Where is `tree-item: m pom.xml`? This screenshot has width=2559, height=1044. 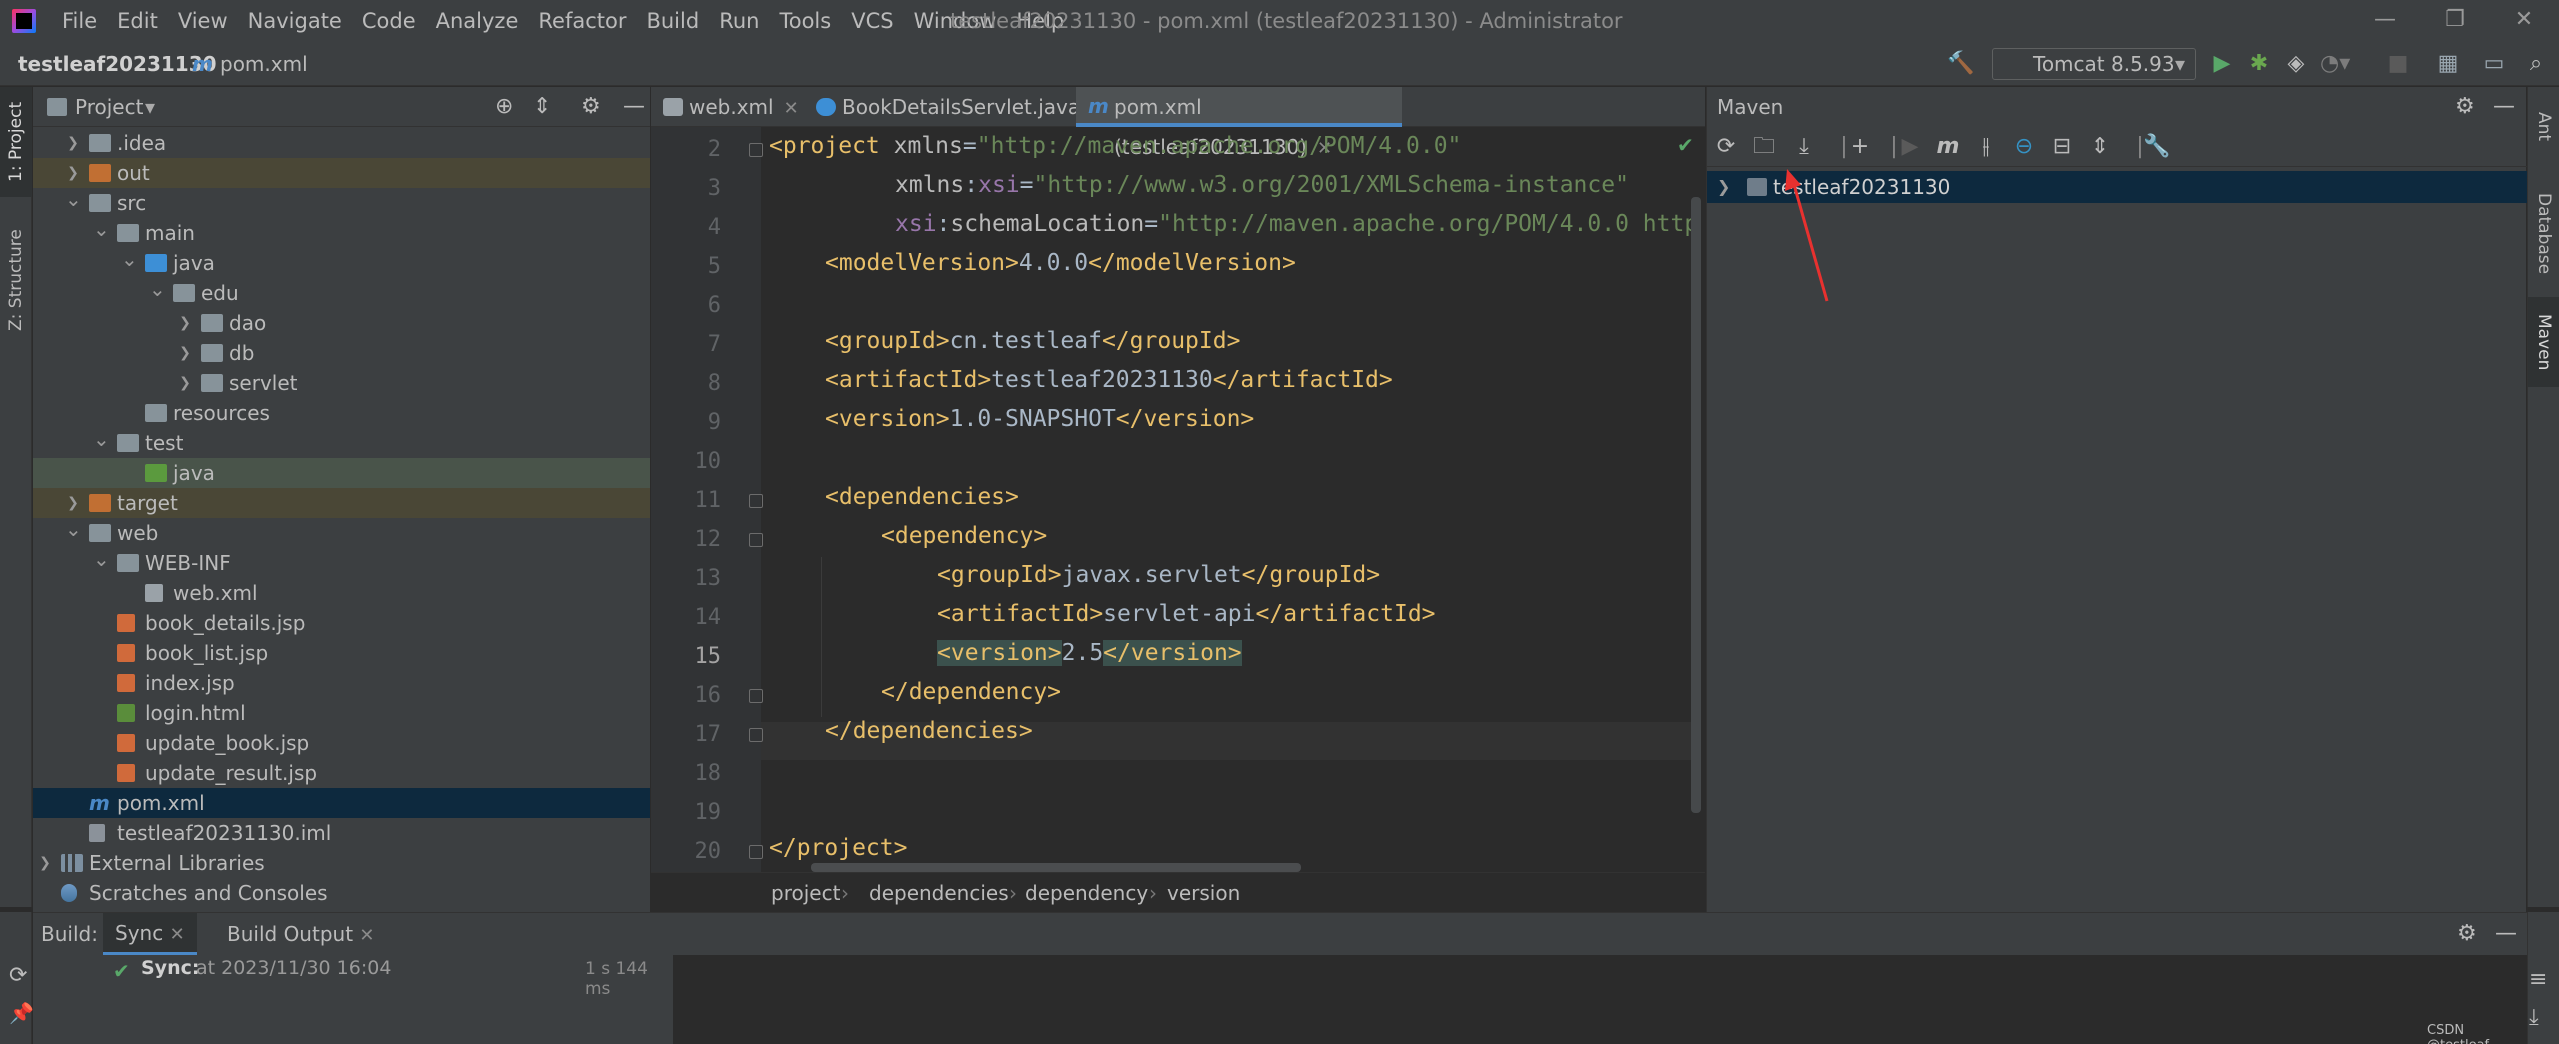
tree-item: m pom.xml is located at coordinates (341, 803).